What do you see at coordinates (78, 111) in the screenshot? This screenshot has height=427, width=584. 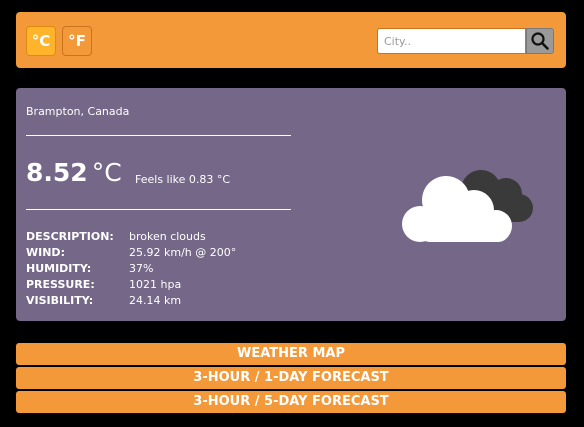 I see `location-label: Brampton, Canada` at bounding box center [78, 111].